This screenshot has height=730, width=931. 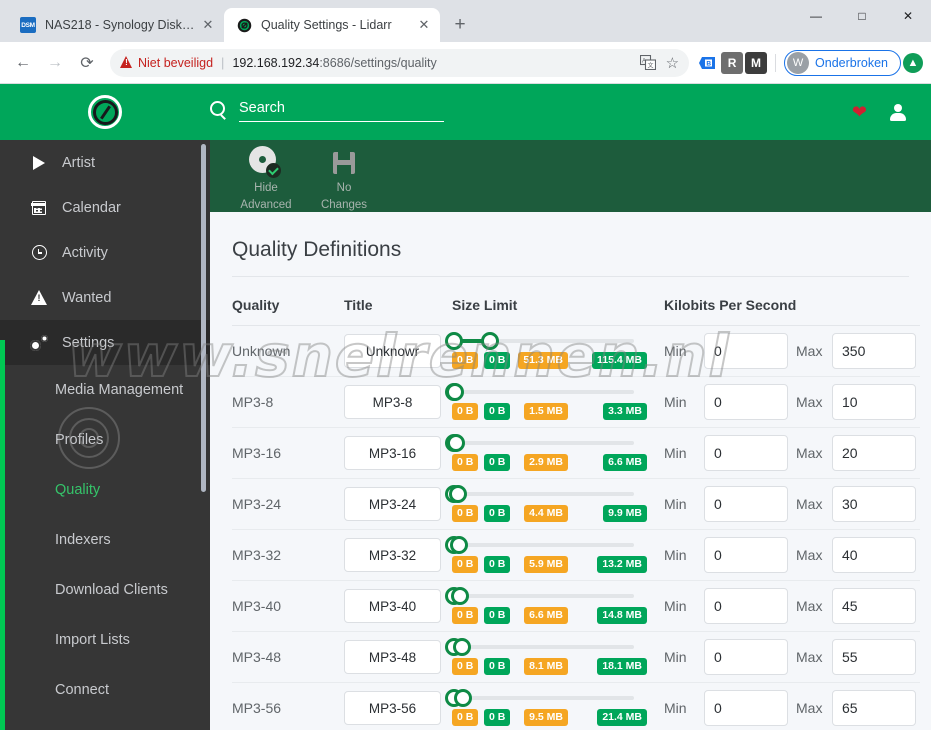 I want to click on bitwarden-extension-icon: B, so click(x=708, y=63).